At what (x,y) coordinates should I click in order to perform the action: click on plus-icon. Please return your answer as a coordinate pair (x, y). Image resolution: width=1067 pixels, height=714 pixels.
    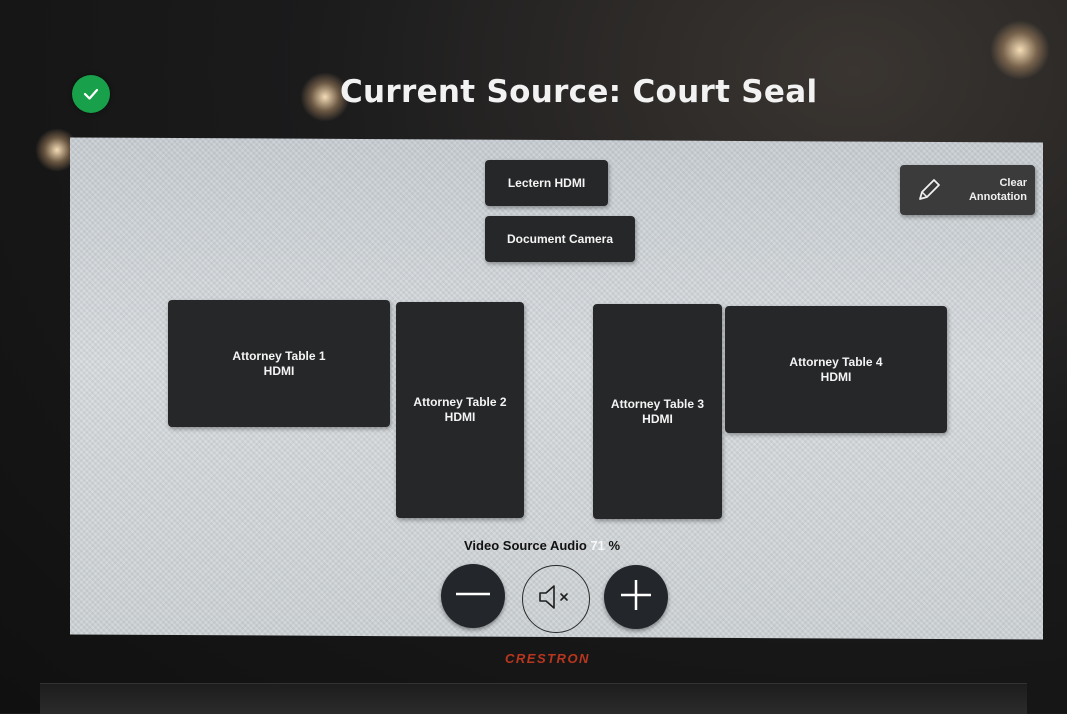
    Looking at the image, I should click on (636, 597).